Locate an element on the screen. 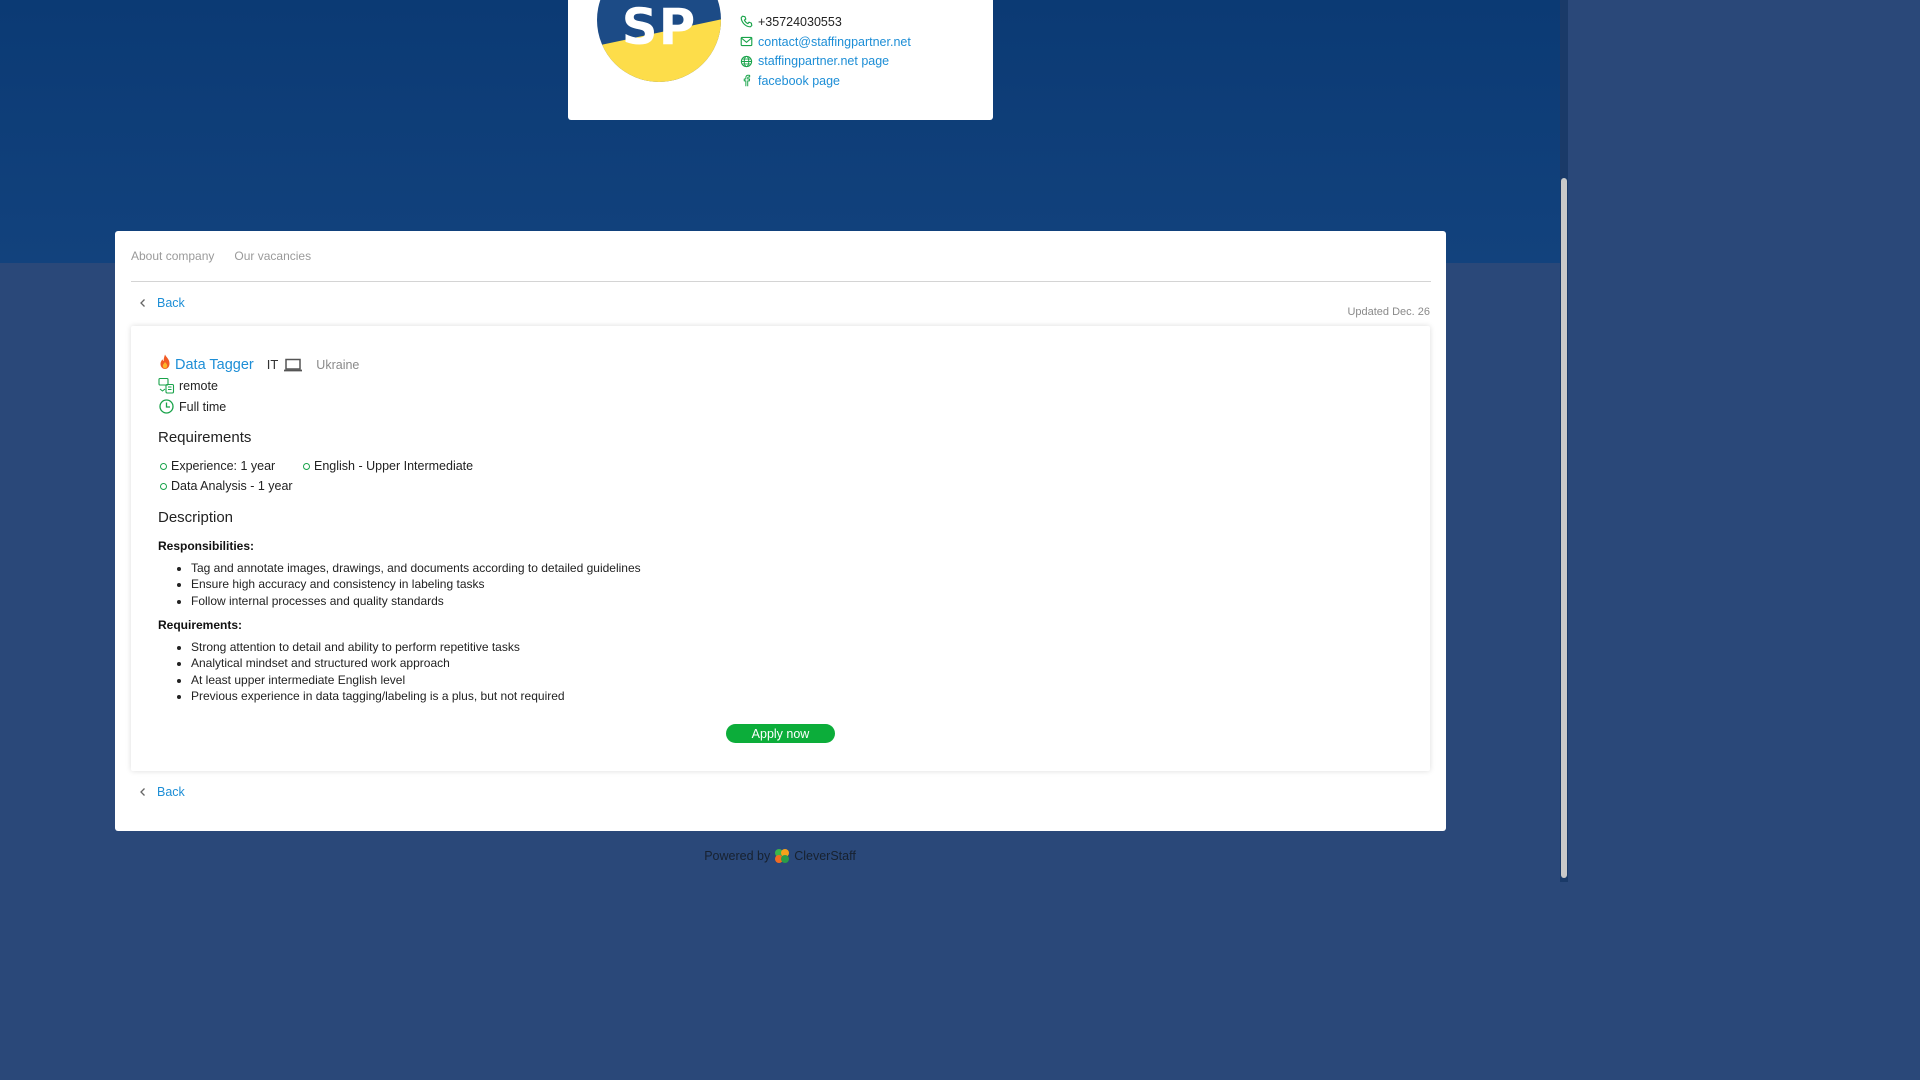  requirement-label: Experience: 1 year is located at coordinates (223, 466).